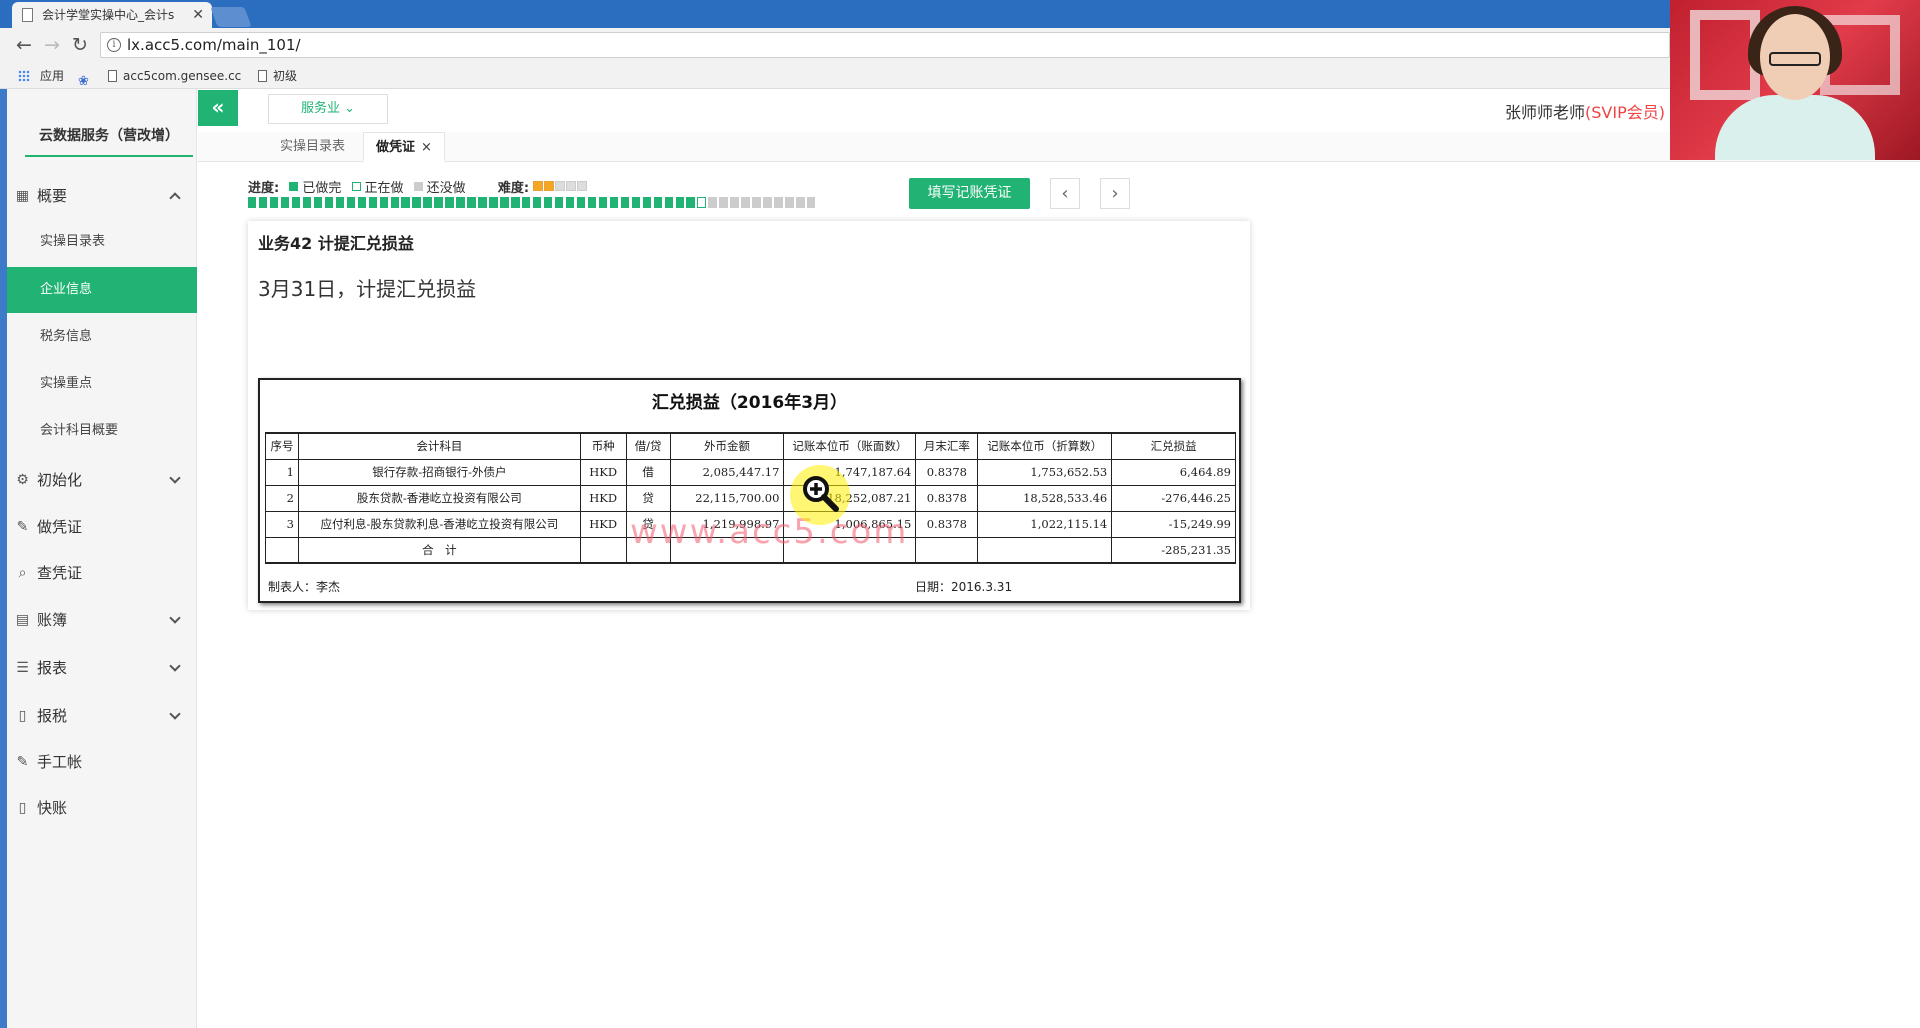 The image size is (1920, 1028). Describe the element at coordinates (102, 290) in the screenshot. I see `sidebar-subitem-company: 企业信息` at that location.